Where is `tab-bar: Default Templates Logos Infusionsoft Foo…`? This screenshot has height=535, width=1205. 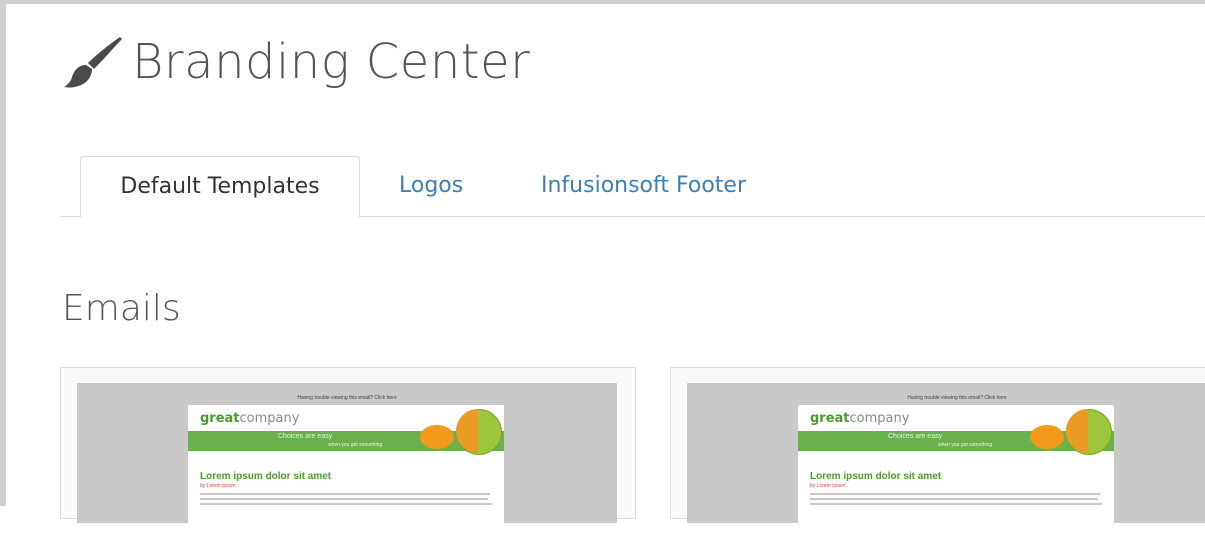
tab-bar: Default Templates Logos Infusionsoft Foo… is located at coordinates (632, 187).